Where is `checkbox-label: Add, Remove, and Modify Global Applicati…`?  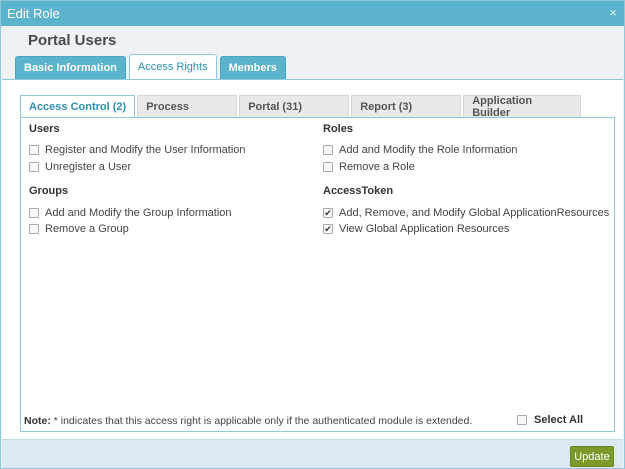 checkbox-label: Add, Remove, and Modify Global Applicati… is located at coordinates (474, 213).